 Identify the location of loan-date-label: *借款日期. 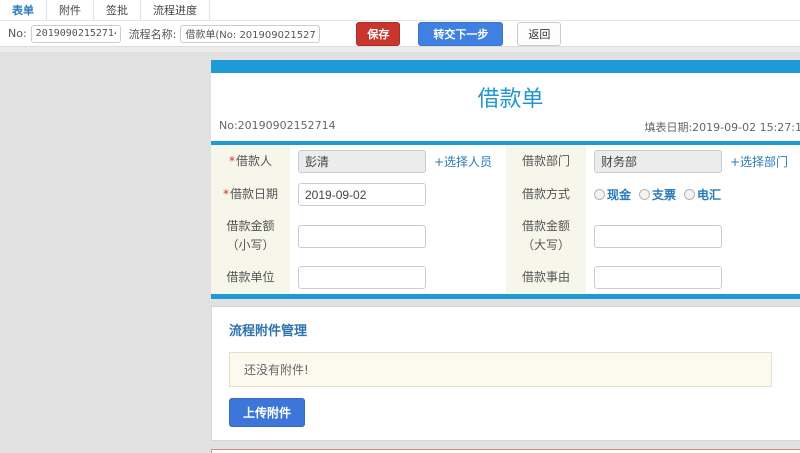
(250, 194).